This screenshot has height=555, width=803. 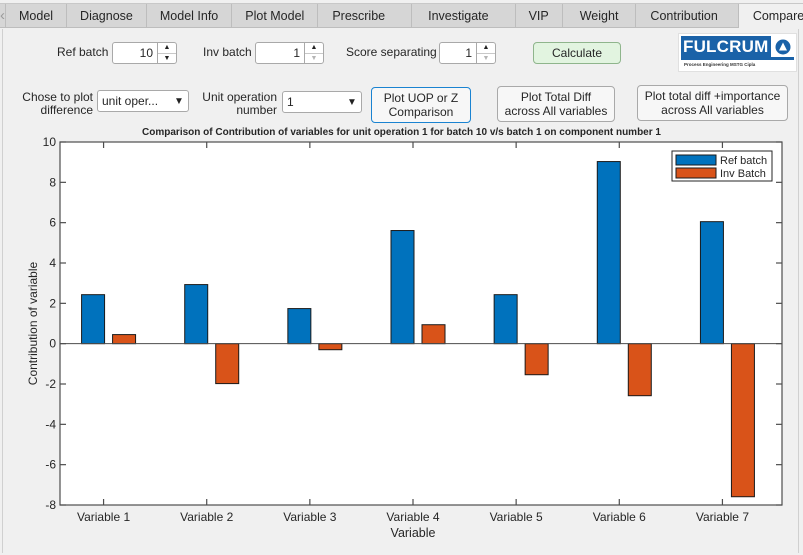 What do you see at coordinates (743, 174) in the screenshot?
I see `legend-label-inv-batch: Inv Batch` at bounding box center [743, 174].